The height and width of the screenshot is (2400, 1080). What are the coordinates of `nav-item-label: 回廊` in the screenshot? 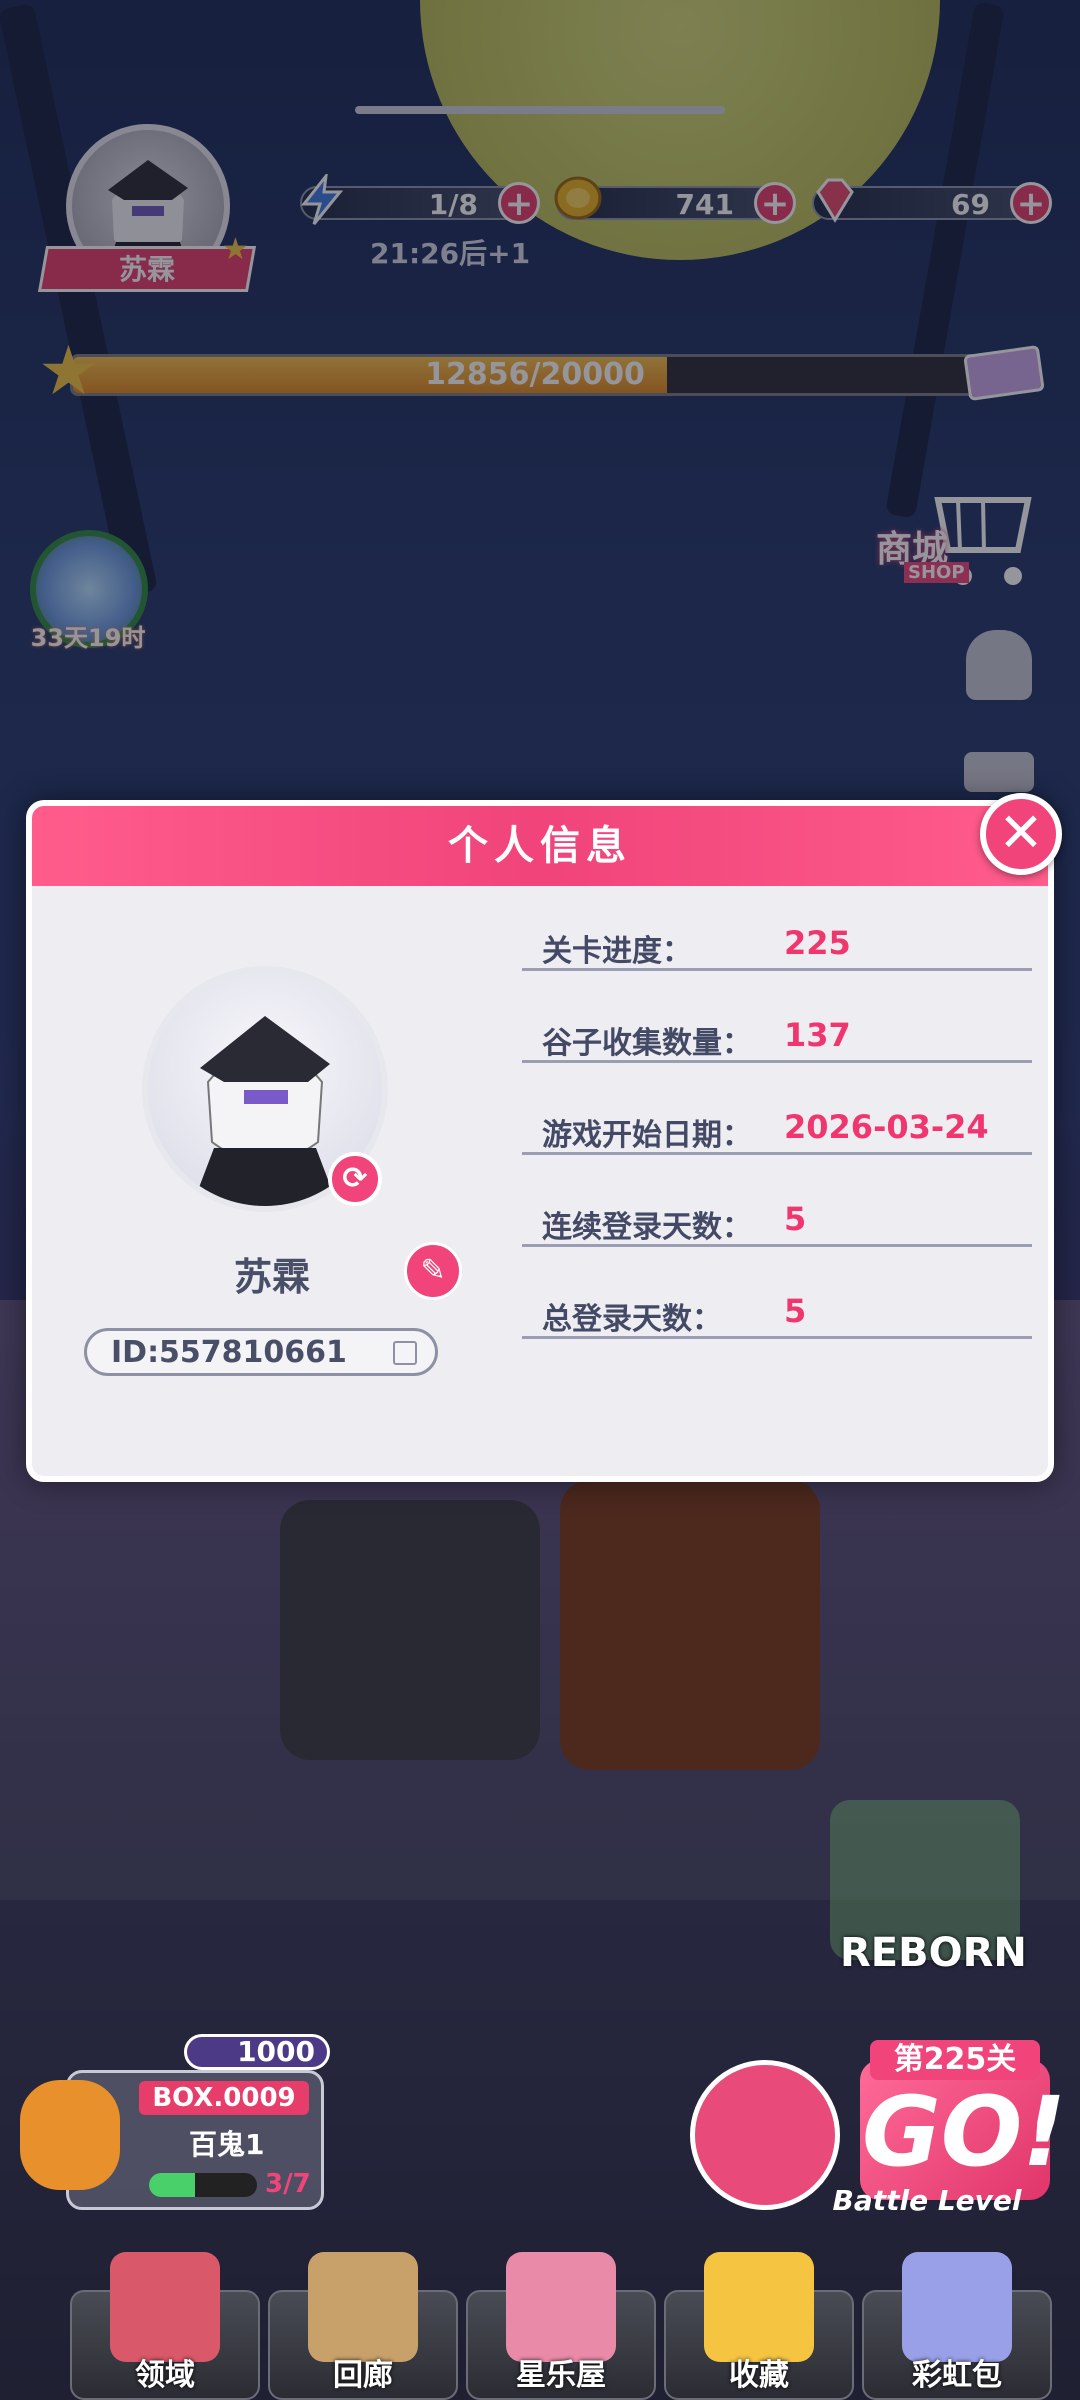 It's located at (363, 2375).